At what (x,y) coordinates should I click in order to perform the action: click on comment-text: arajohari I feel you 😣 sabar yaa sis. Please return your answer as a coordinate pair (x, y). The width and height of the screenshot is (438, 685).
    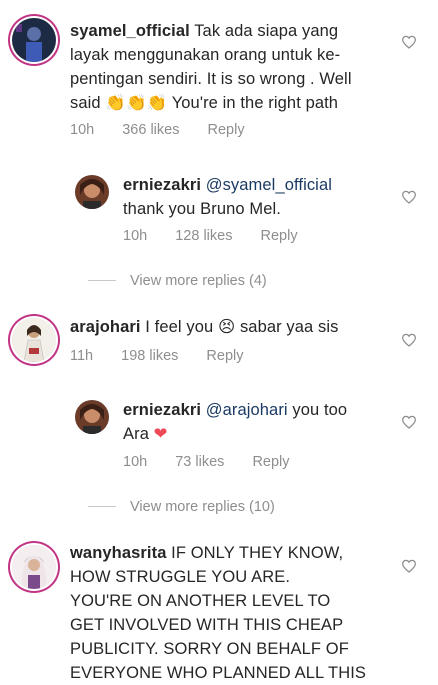
    Looking at the image, I should click on (235, 327).